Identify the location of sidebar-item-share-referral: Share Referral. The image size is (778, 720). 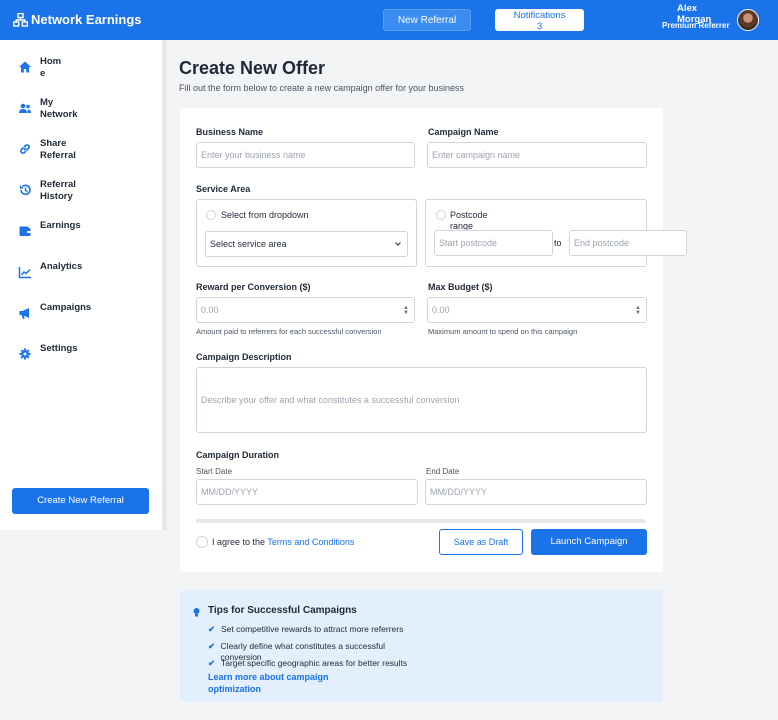
(47, 150).